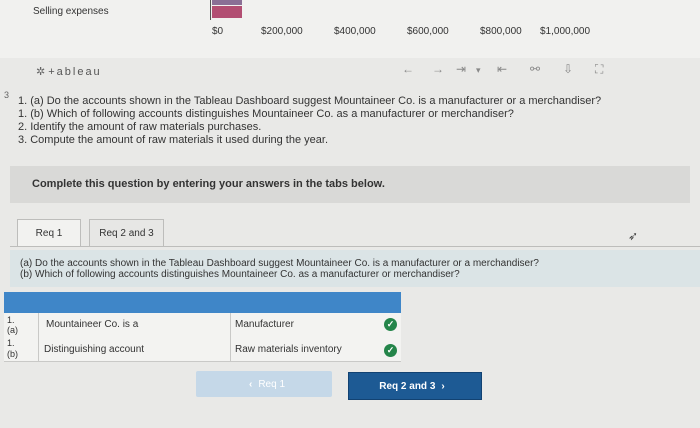  What do you see at coordinates (49, 232) in the screenshot?
I see `tab-req-1: Req 1` at bounding box center [49, 232].